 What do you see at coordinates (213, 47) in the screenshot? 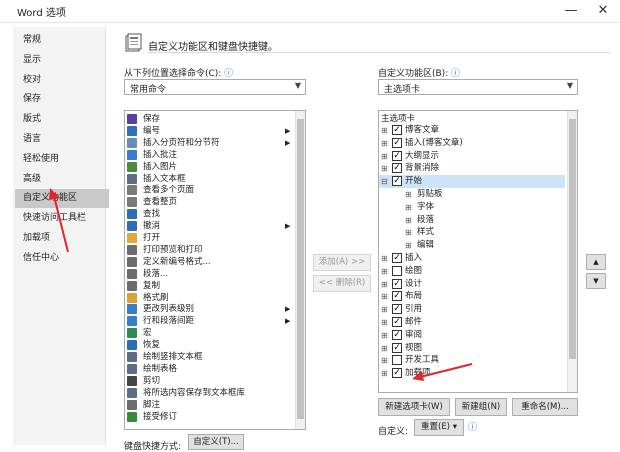
I see `page-heading: 自定义功能区和键盘快捷键。` at bounding box center [213, 47].